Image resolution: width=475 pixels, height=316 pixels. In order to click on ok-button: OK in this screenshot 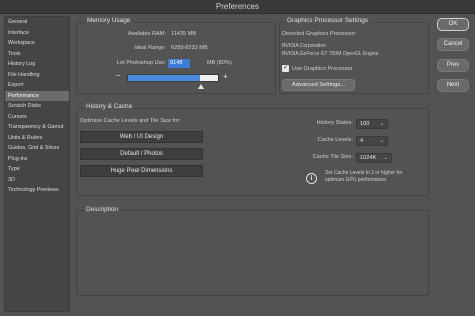, I will do `click(453, 24)`.